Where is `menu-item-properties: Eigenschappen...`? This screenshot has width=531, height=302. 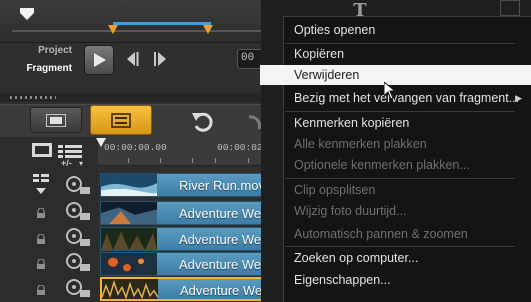
menu-item-properties: Eigenschappen... is located at coordinates (409, 280).